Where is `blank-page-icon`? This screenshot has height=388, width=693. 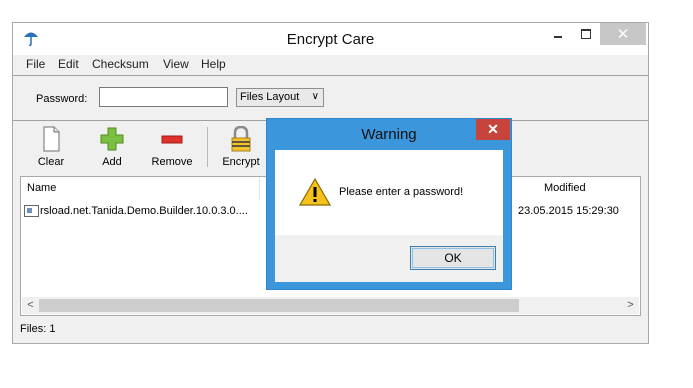
blank-page-icon is located at coordinates (51, 139).